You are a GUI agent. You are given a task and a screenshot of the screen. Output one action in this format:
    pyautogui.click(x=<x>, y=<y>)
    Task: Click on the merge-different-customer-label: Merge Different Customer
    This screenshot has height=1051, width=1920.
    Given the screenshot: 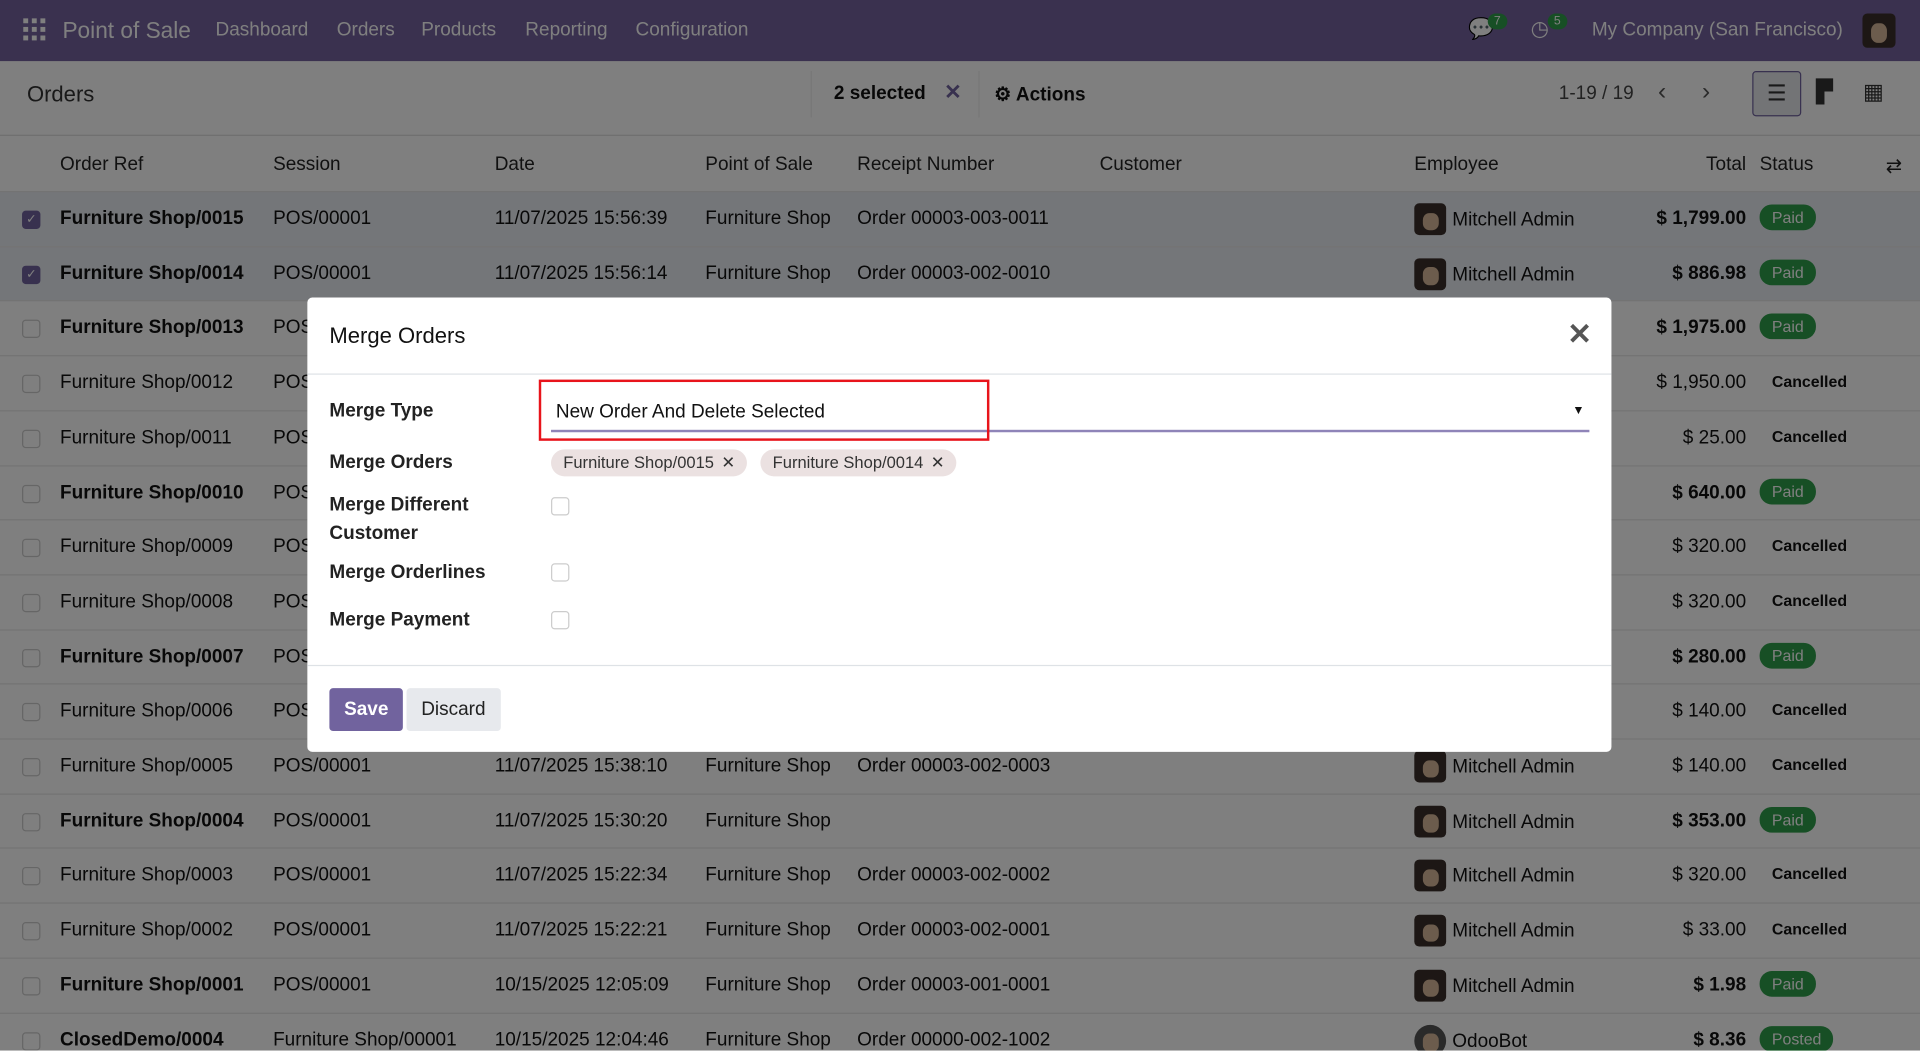 What is the action you would take?
    pyautogui.click(x=399, y=519)
    